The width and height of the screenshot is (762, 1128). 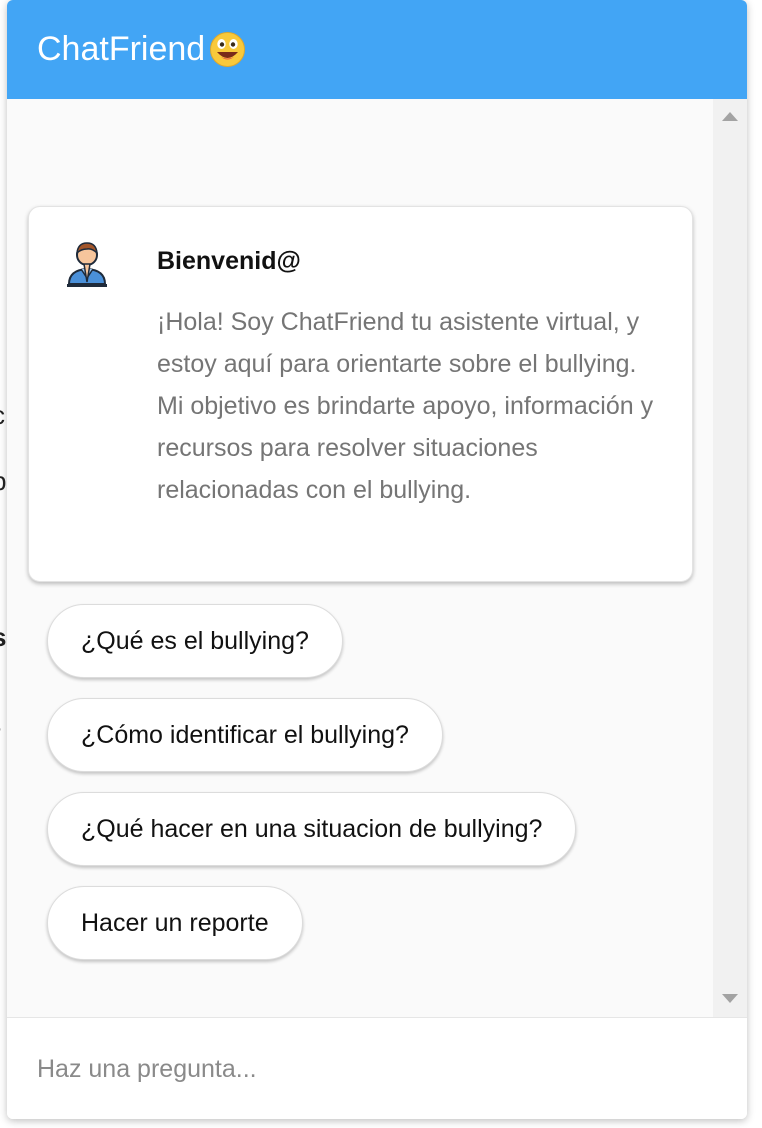 I want to click on person-praying-avatar-icon, so click(x=87, y=263).